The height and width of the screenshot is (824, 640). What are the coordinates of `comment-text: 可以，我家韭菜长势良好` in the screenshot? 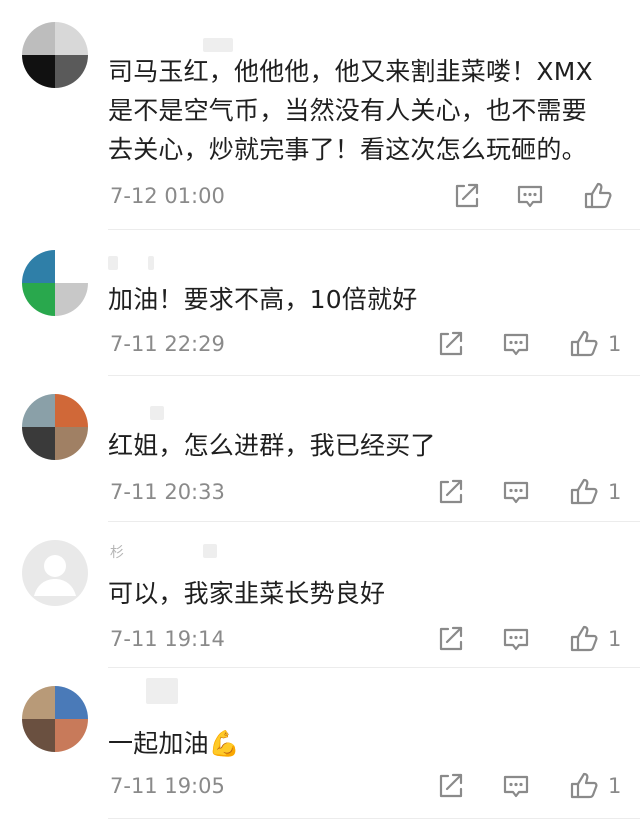 It's located at (247, 593).